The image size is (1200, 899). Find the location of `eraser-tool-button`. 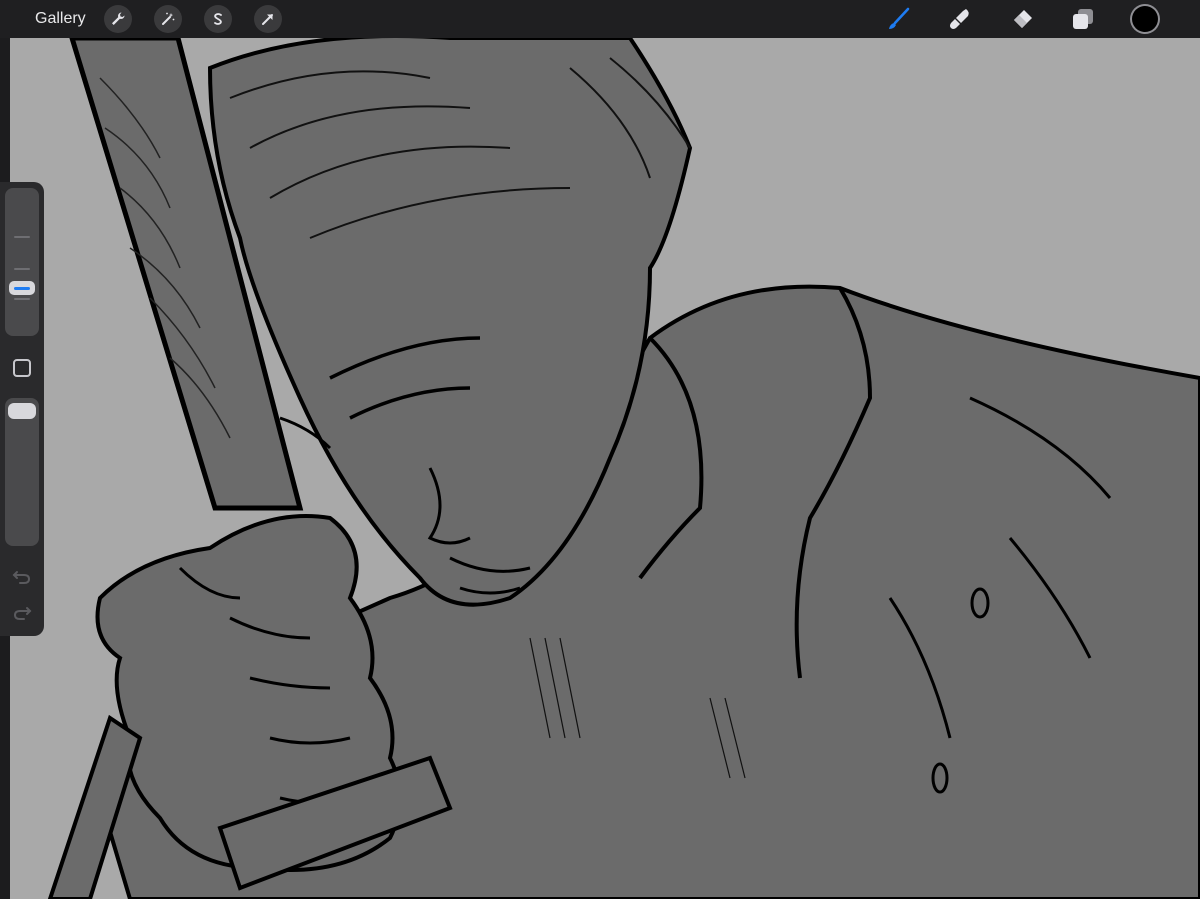

eraser-tool-button is located at coordinates (1022, 19).